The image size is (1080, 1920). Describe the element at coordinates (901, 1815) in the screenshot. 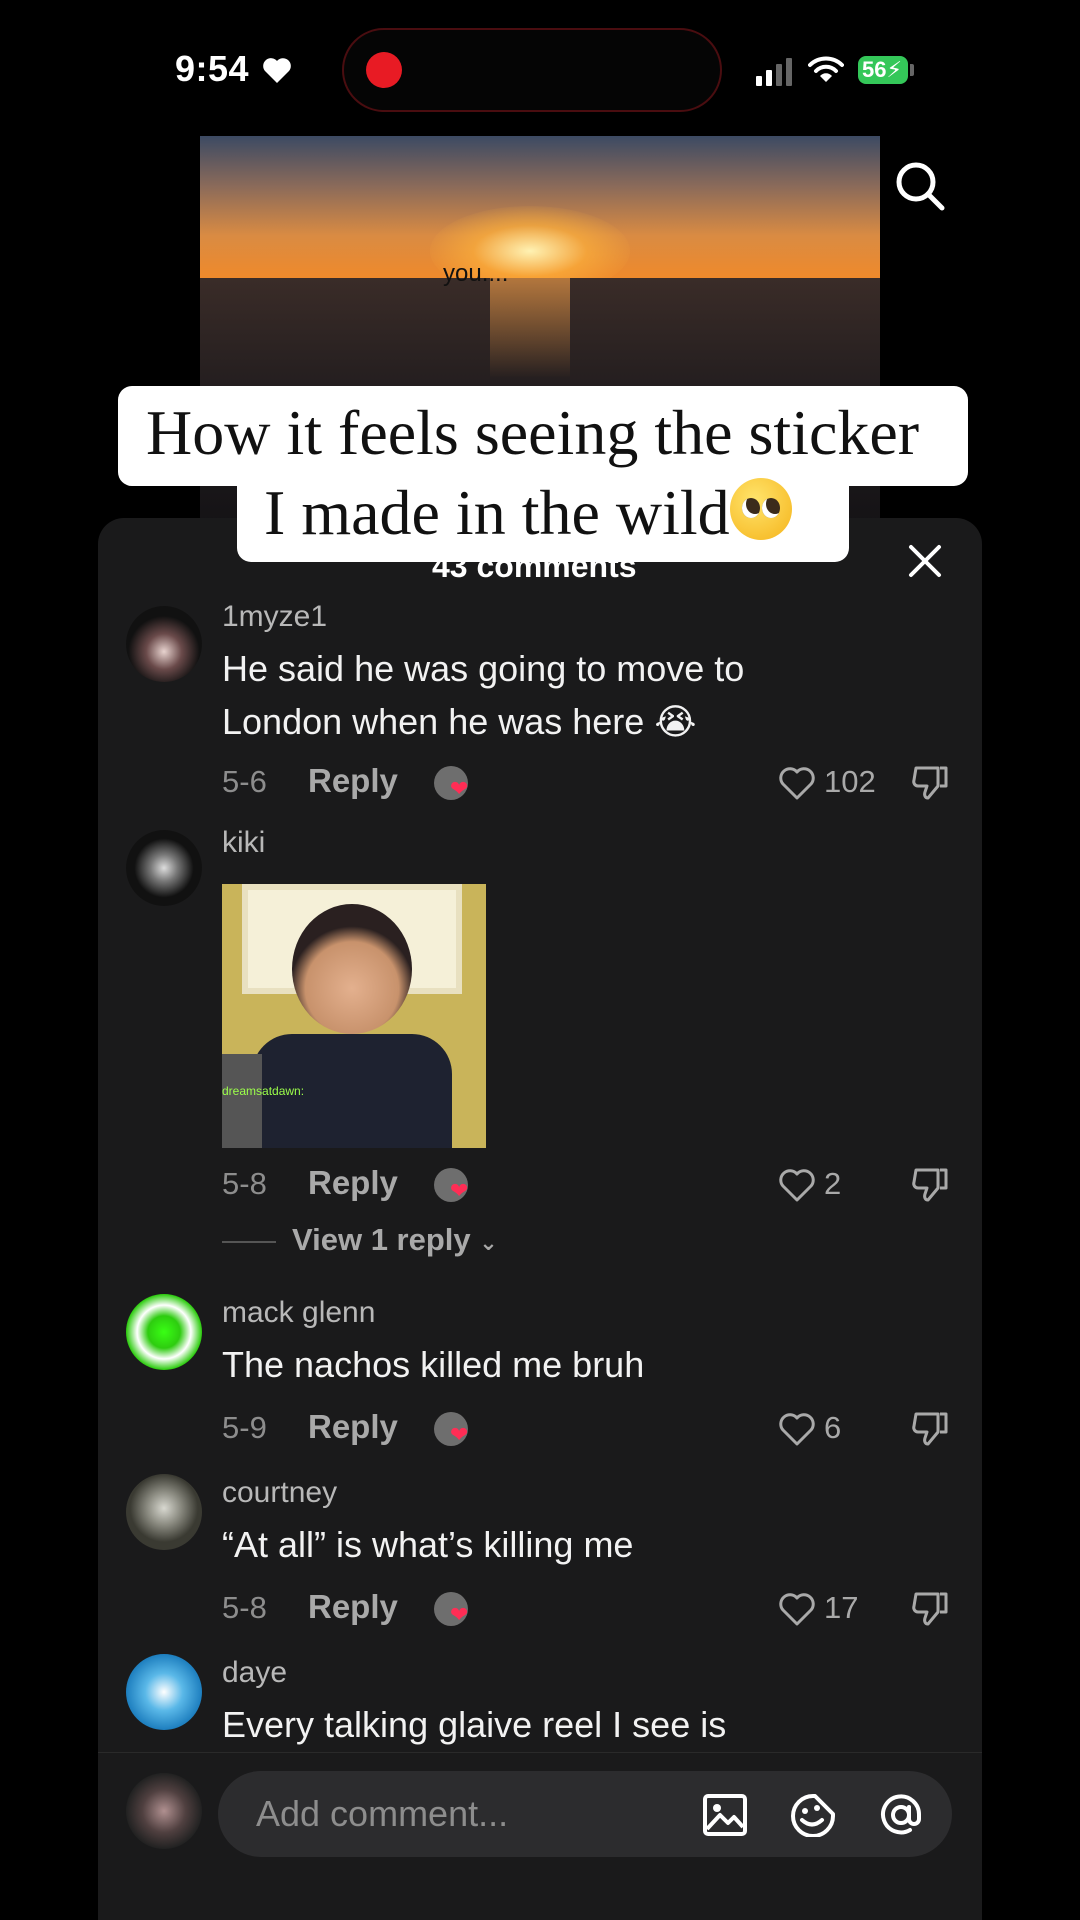

I see `mention-icon` at that location.